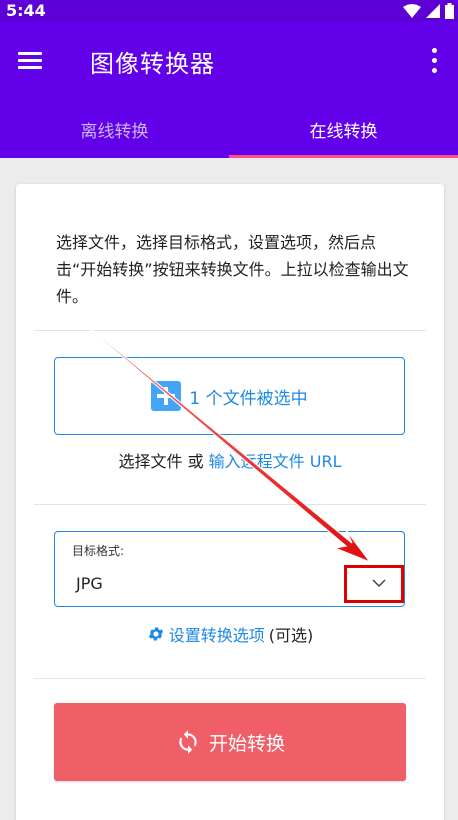 The height and width of the screenshot is (820, 458). I want to click on start-button-label: 开始转换, so click(246, 743).